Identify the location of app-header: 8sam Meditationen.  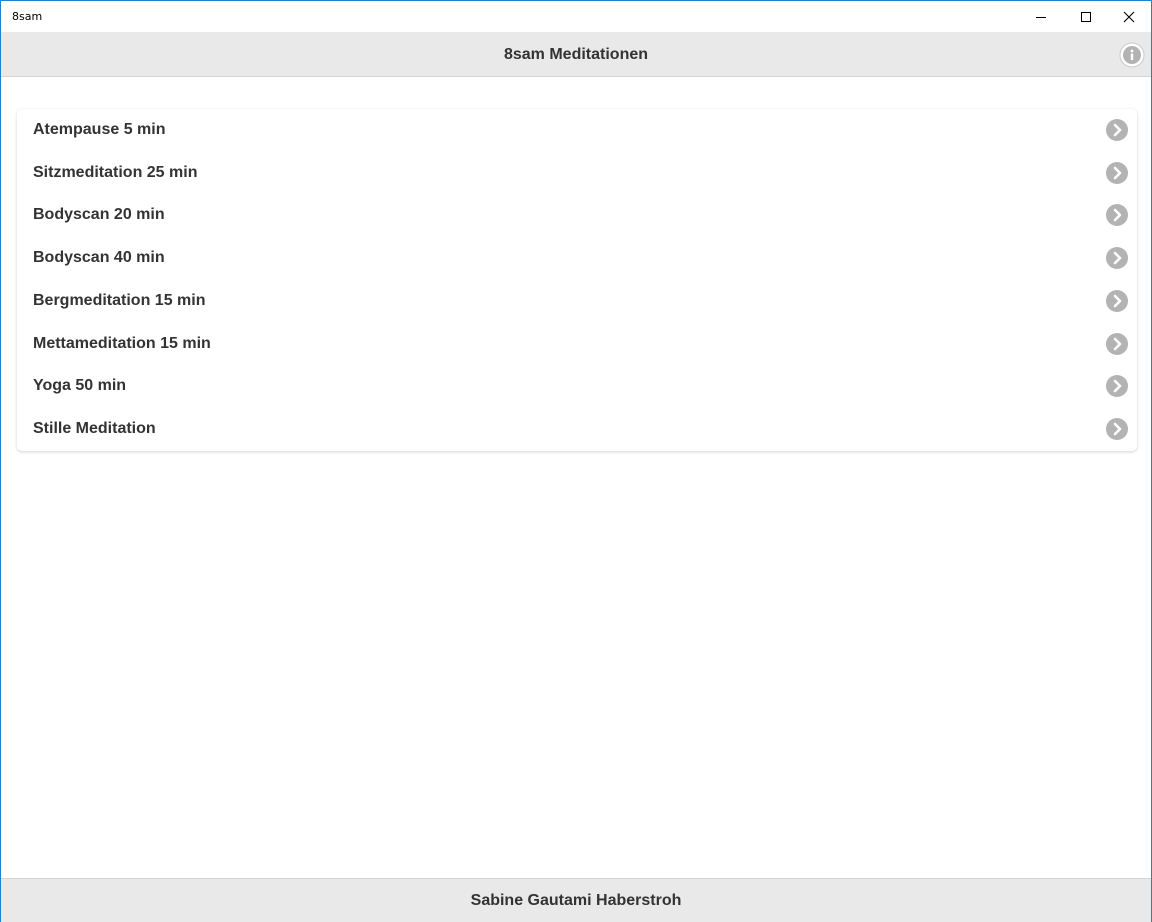
(576, 54).